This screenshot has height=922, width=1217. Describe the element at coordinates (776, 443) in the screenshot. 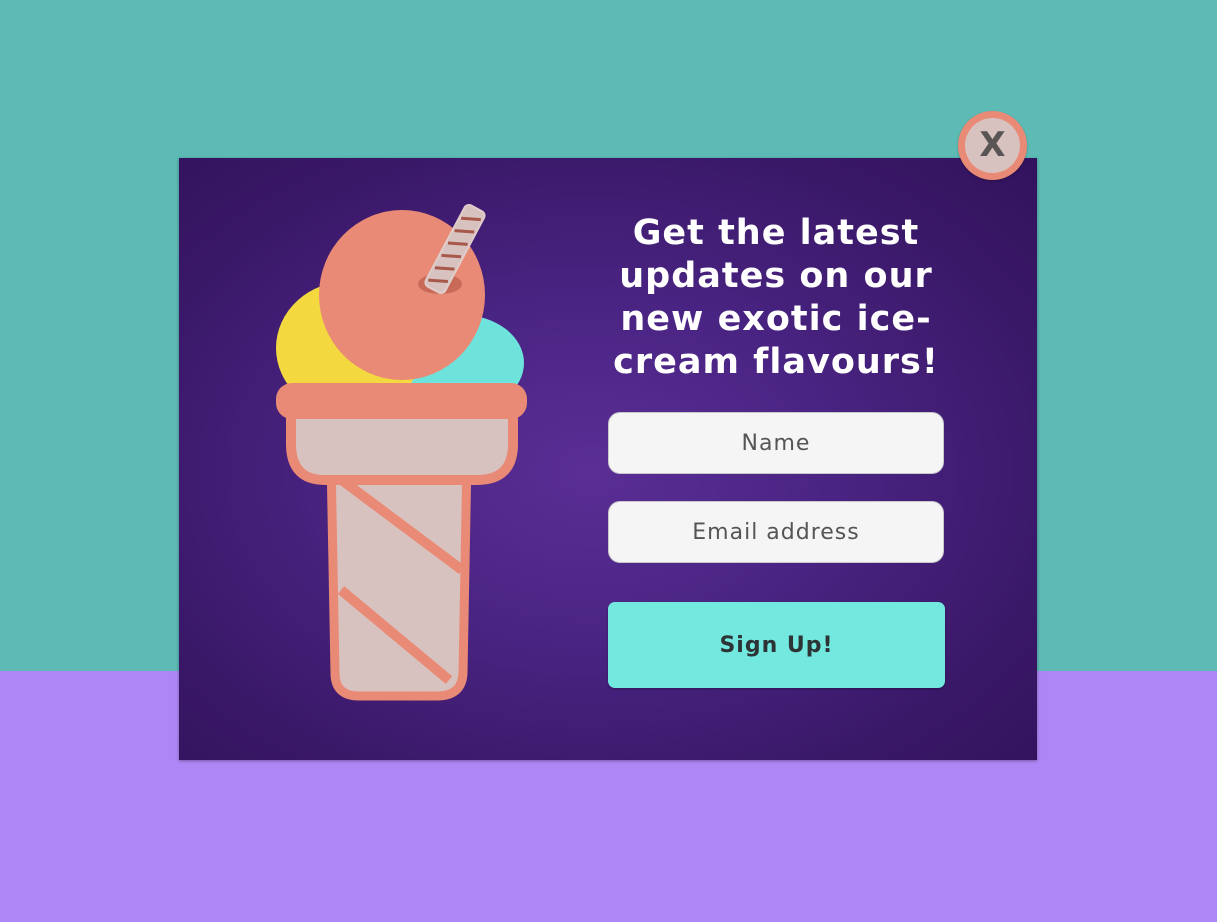

I see `name-input` at that location.